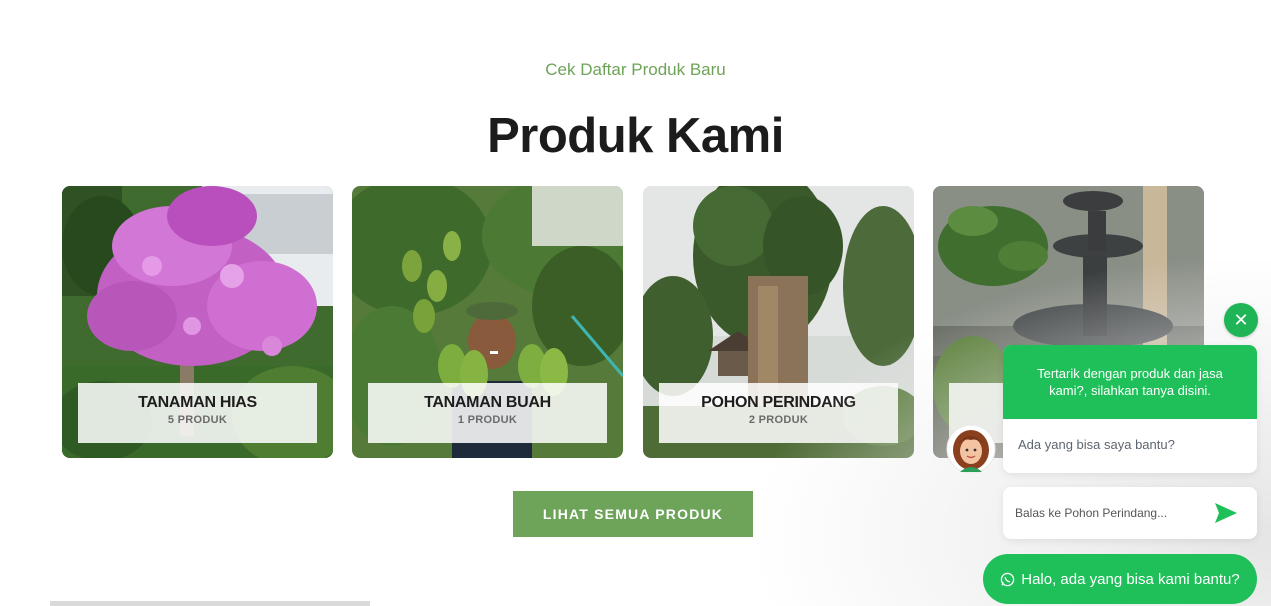 This screenshot has height=606, width=1271. I want to click on close-chat-button: ✕, so click(1241, 320).